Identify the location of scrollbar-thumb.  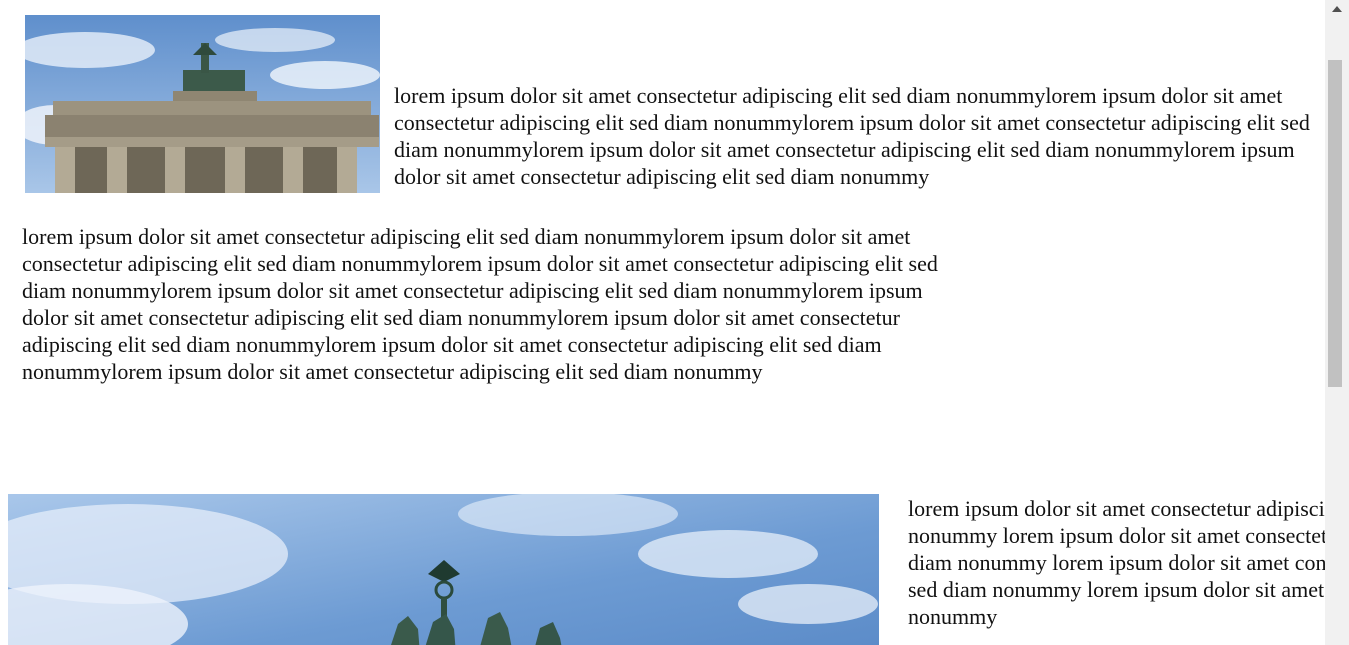
(1335, 223).